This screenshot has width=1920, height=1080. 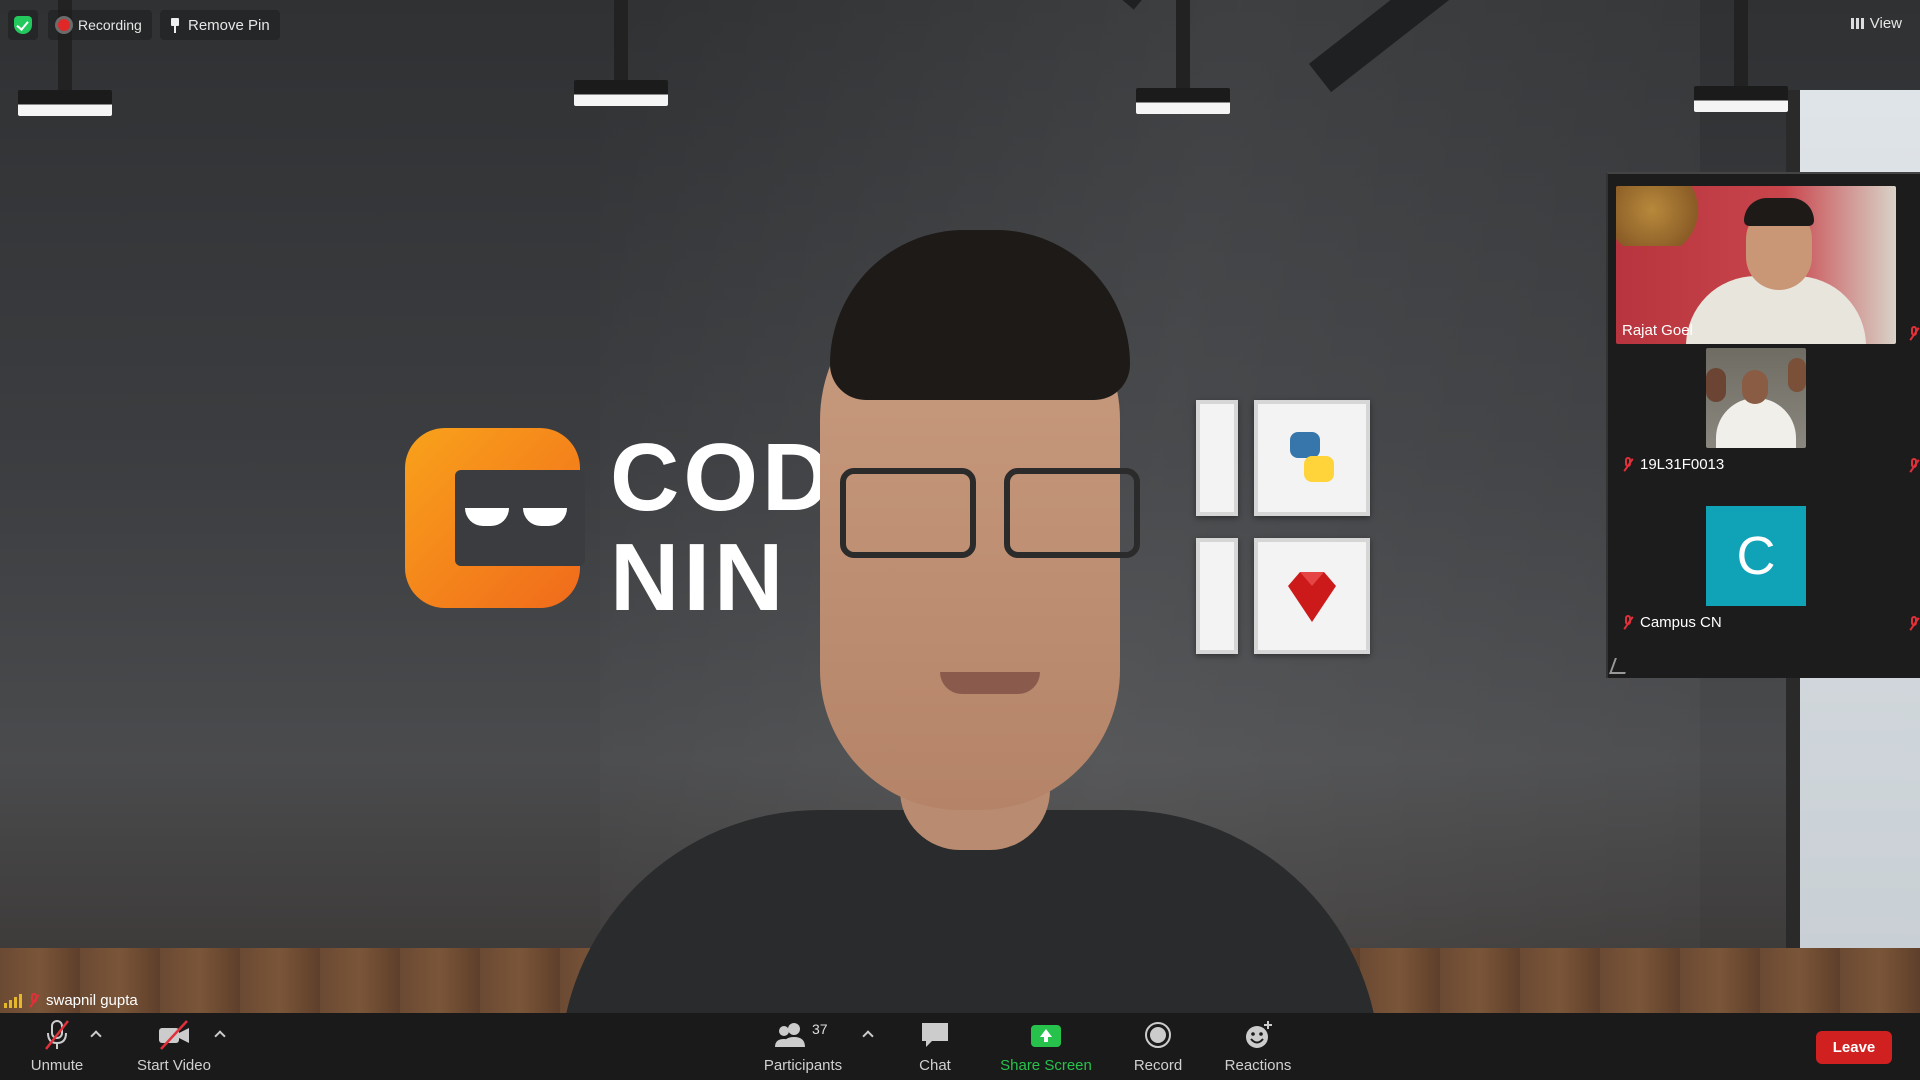 I want to click on chat-label: Chat, so click(x=935, y=1065).